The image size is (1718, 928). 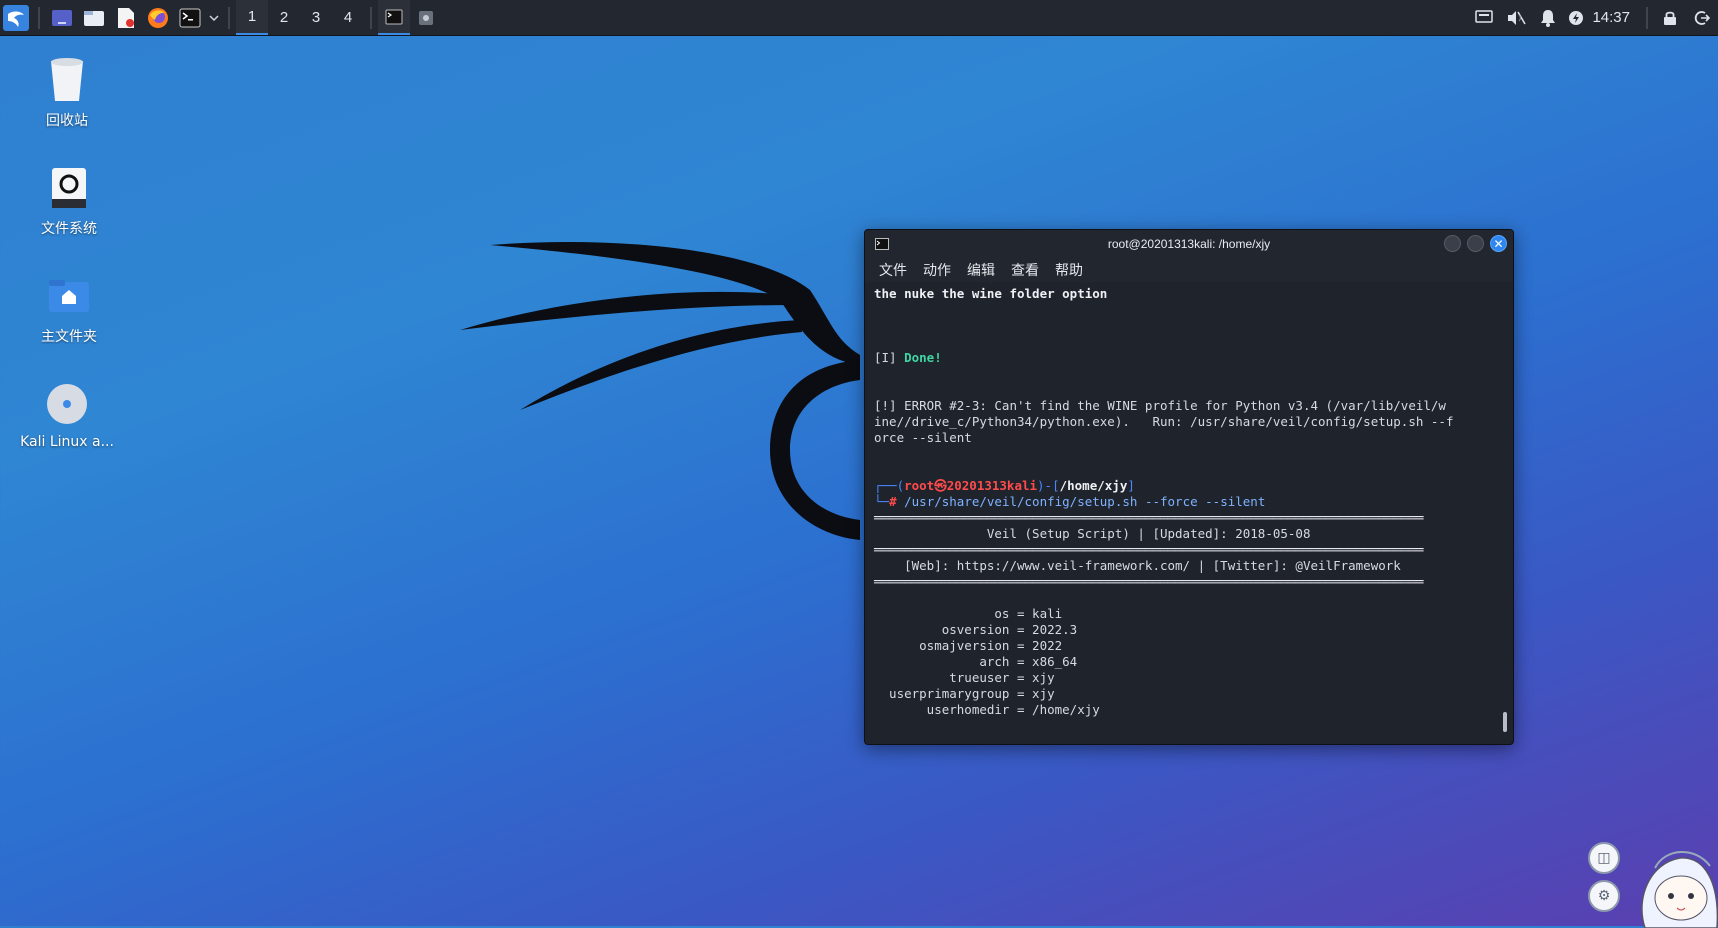 I want to click on prompt-close: ], so click(x=1131, y=485).